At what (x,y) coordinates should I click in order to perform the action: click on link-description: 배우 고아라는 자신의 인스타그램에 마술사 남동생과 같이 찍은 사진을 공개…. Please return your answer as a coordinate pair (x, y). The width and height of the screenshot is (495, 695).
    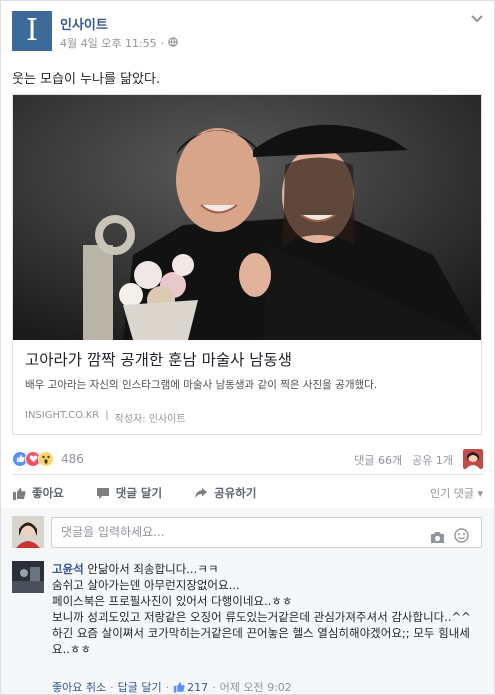
    Looking at the image, I should click on (201, 385).